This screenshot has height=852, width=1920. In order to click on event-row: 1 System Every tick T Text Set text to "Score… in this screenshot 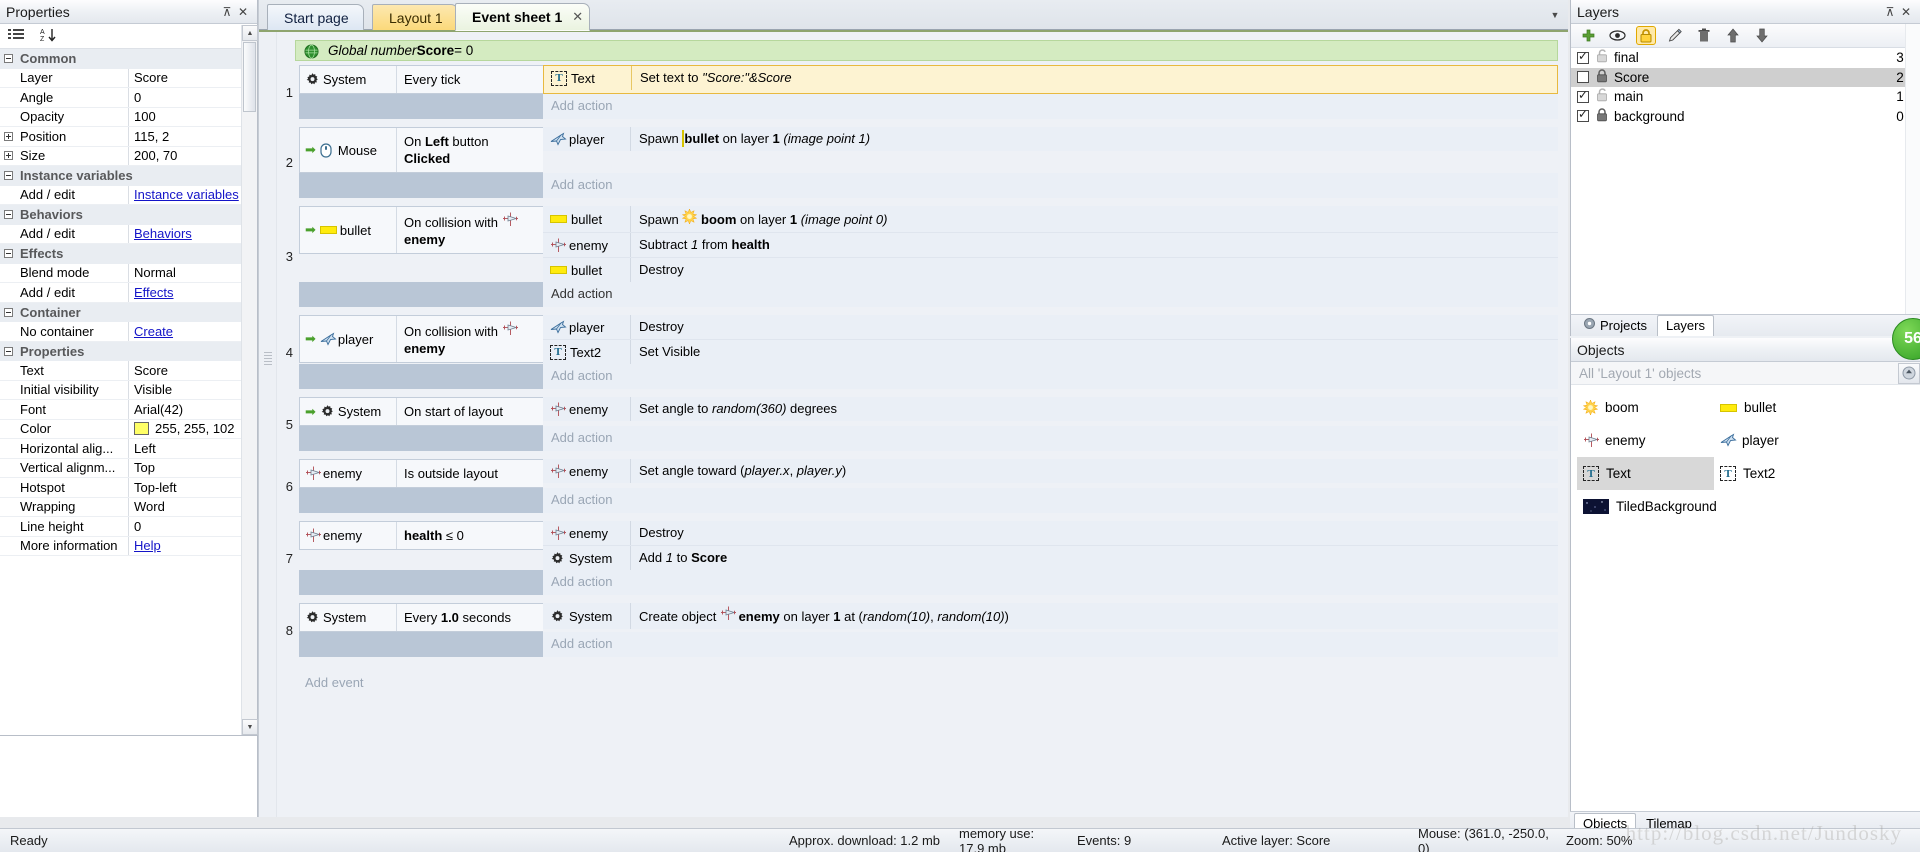, I will do `click(920, 92)`.